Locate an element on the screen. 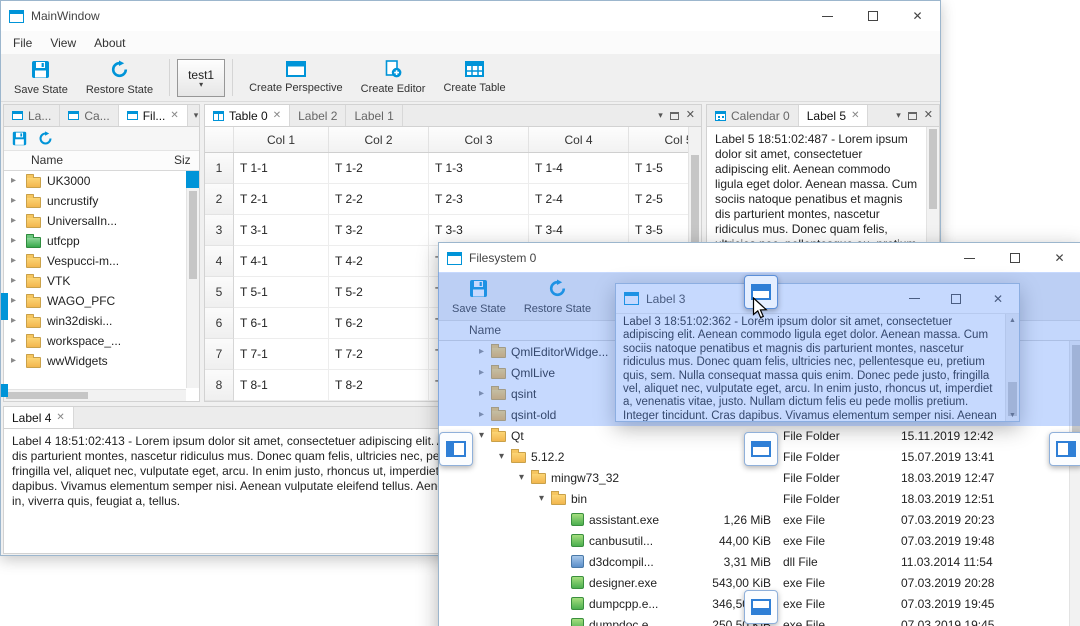 The height and width of the screenshot is (626, 1080). create-table-button: Create Table is located at coordinates (474, 78).